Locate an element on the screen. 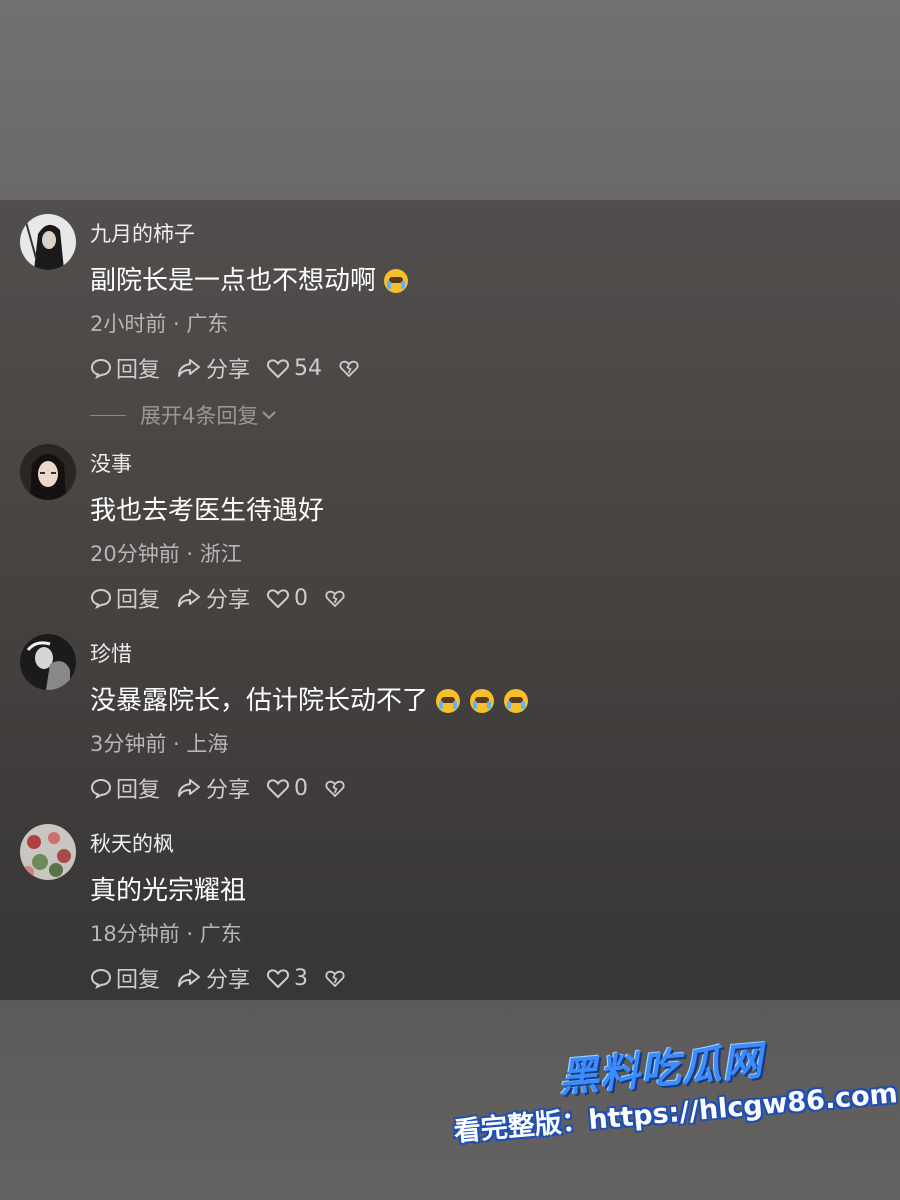  expand-label: 展开4条回复 is located at coordinates (199, 416).